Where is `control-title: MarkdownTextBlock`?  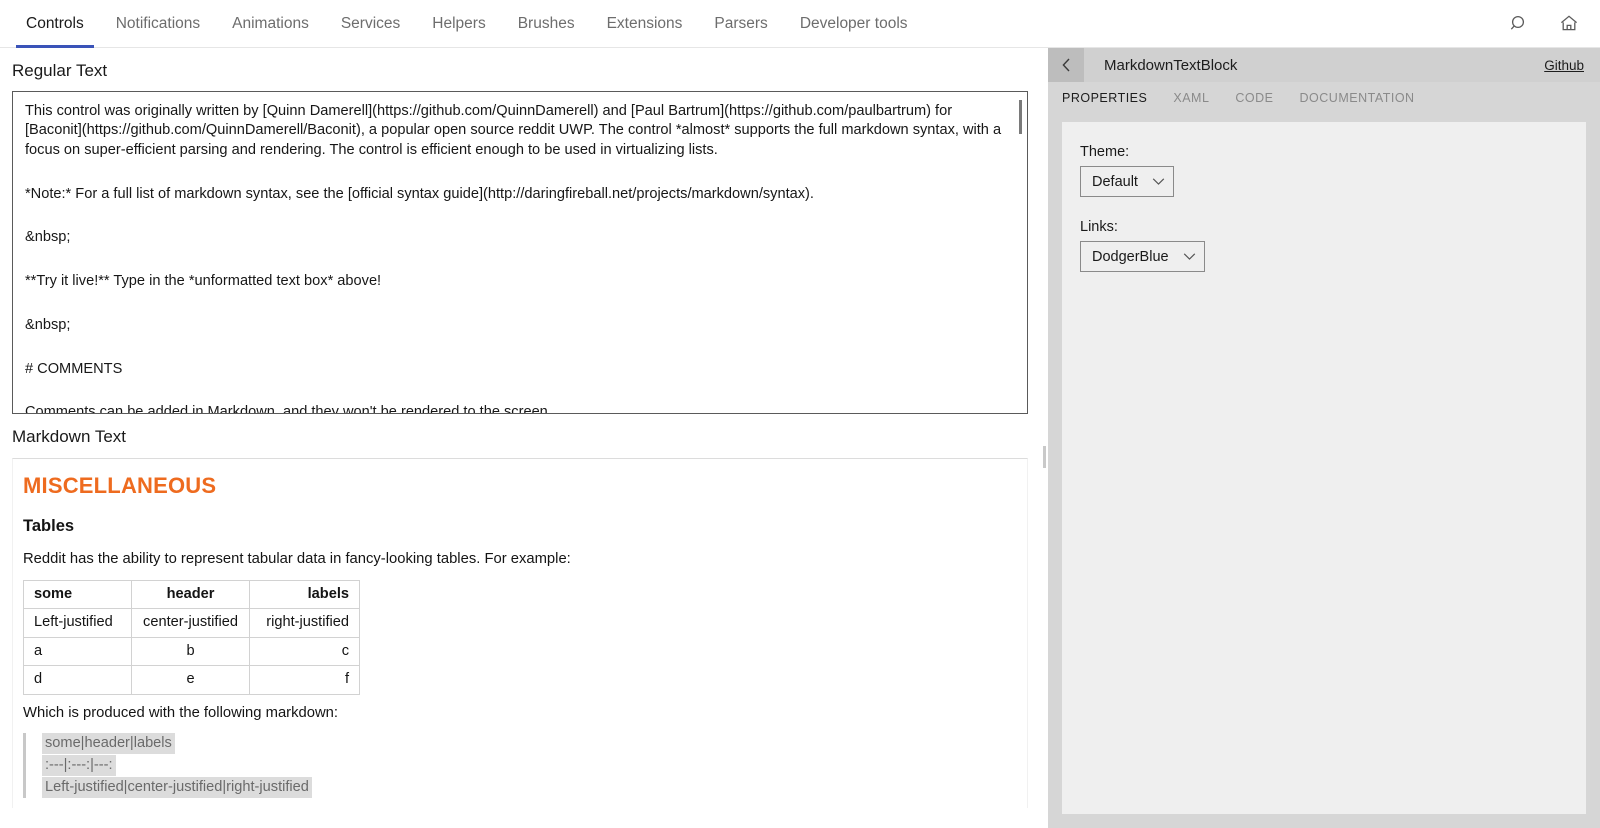 control-title: MarkdownTextBlock is located at coordinates (1171, 65).